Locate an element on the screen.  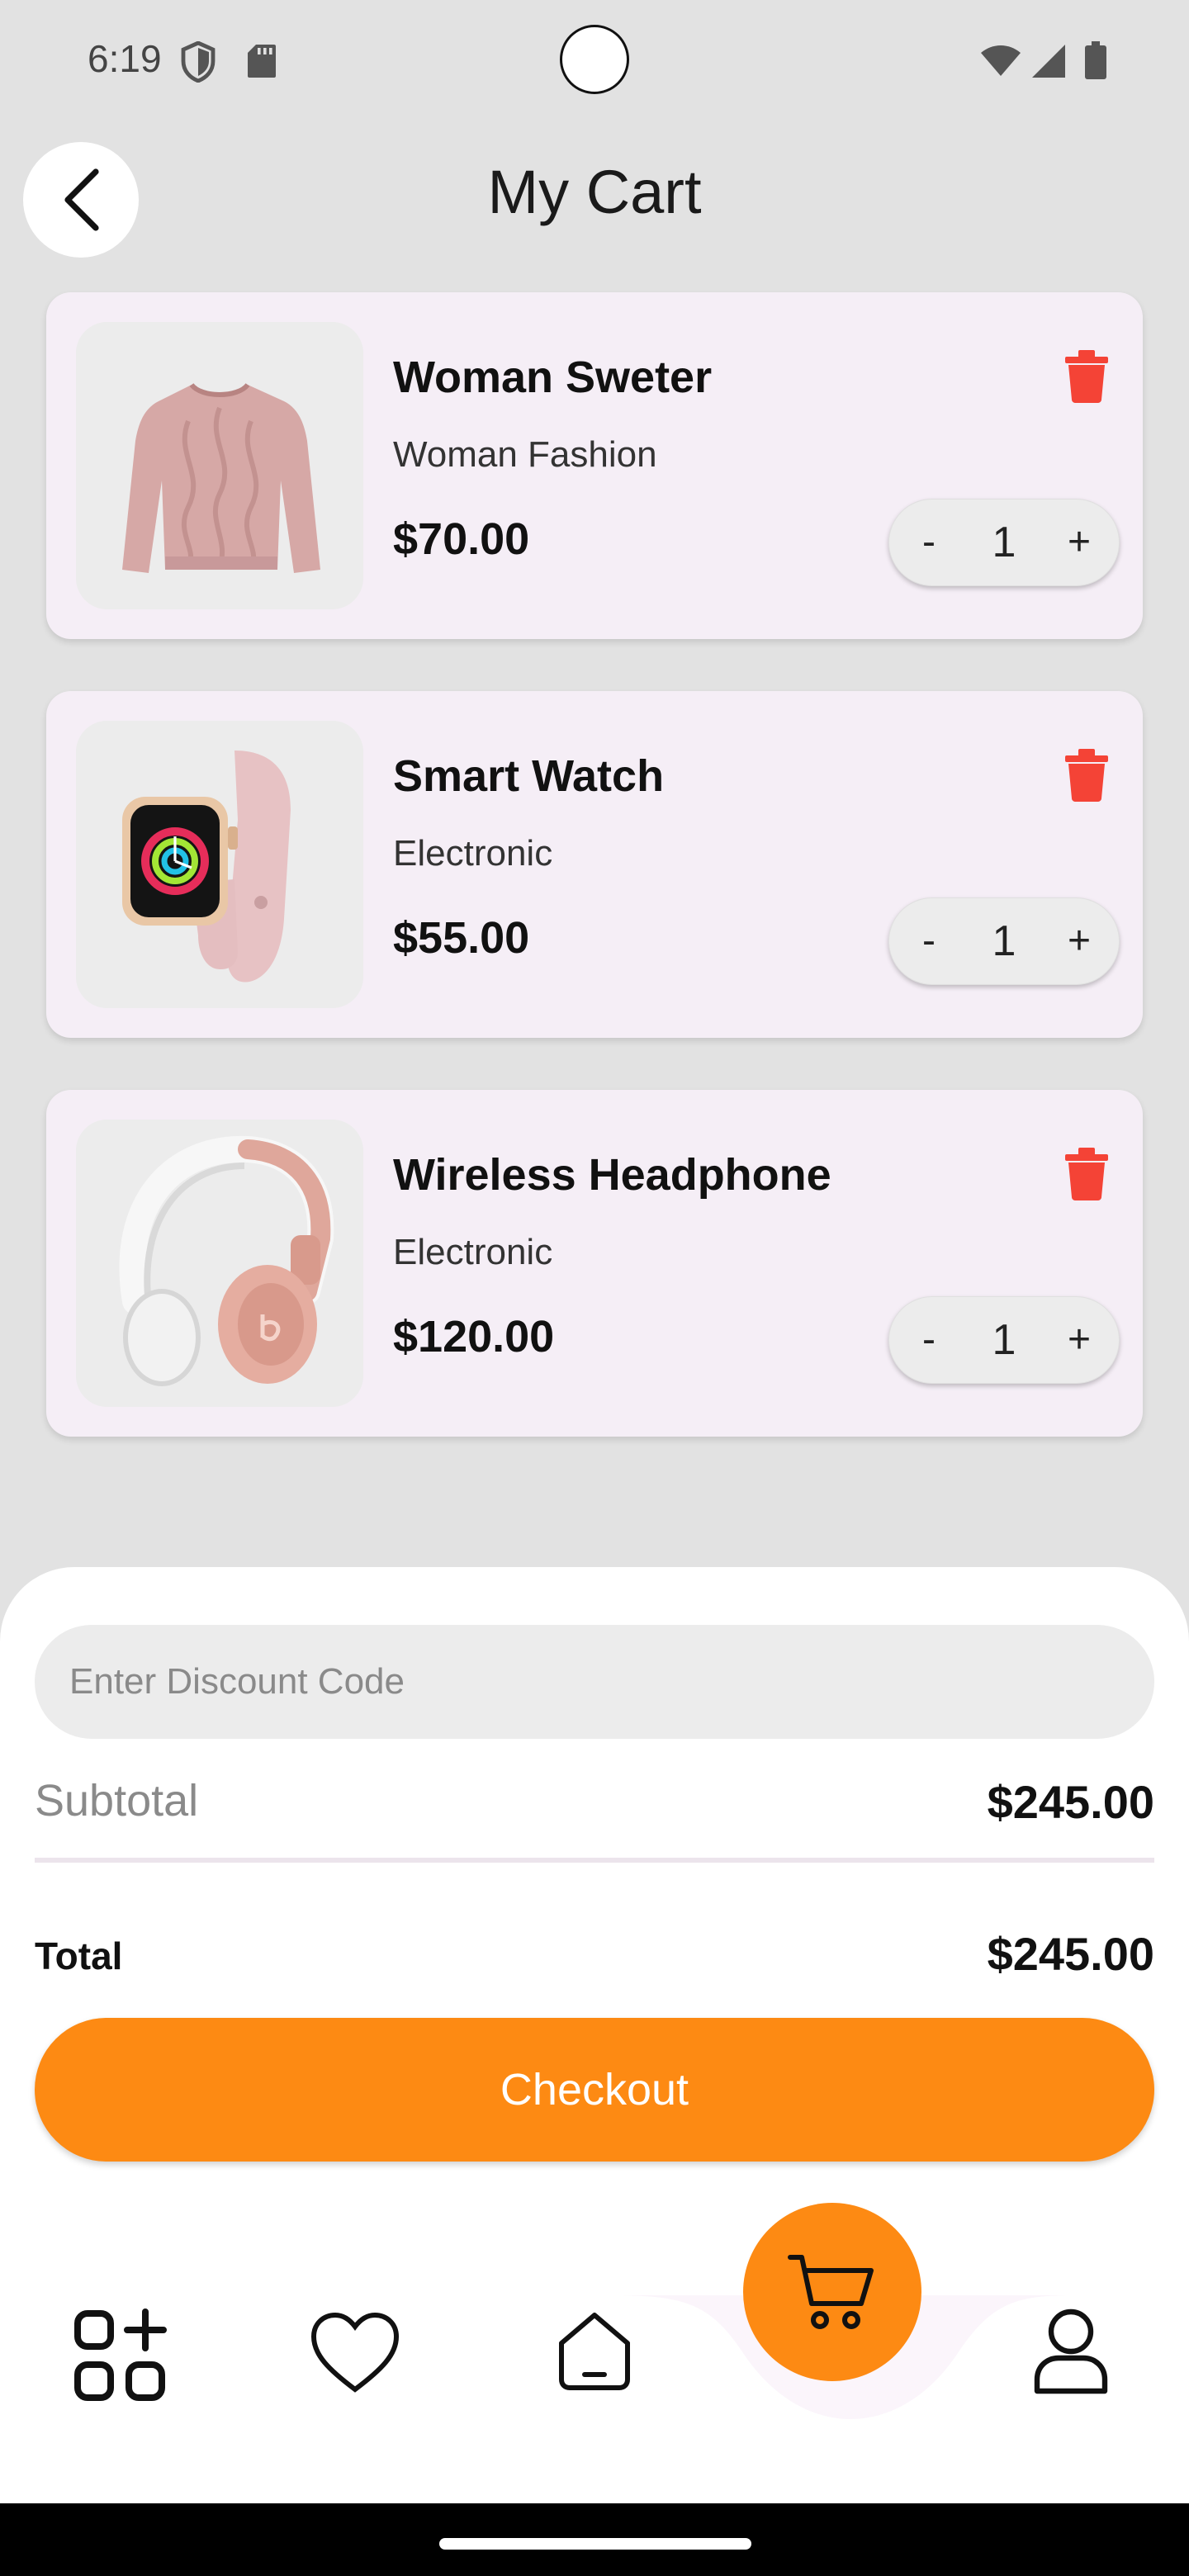
battery-icon is located at coordinates (1095, 60).